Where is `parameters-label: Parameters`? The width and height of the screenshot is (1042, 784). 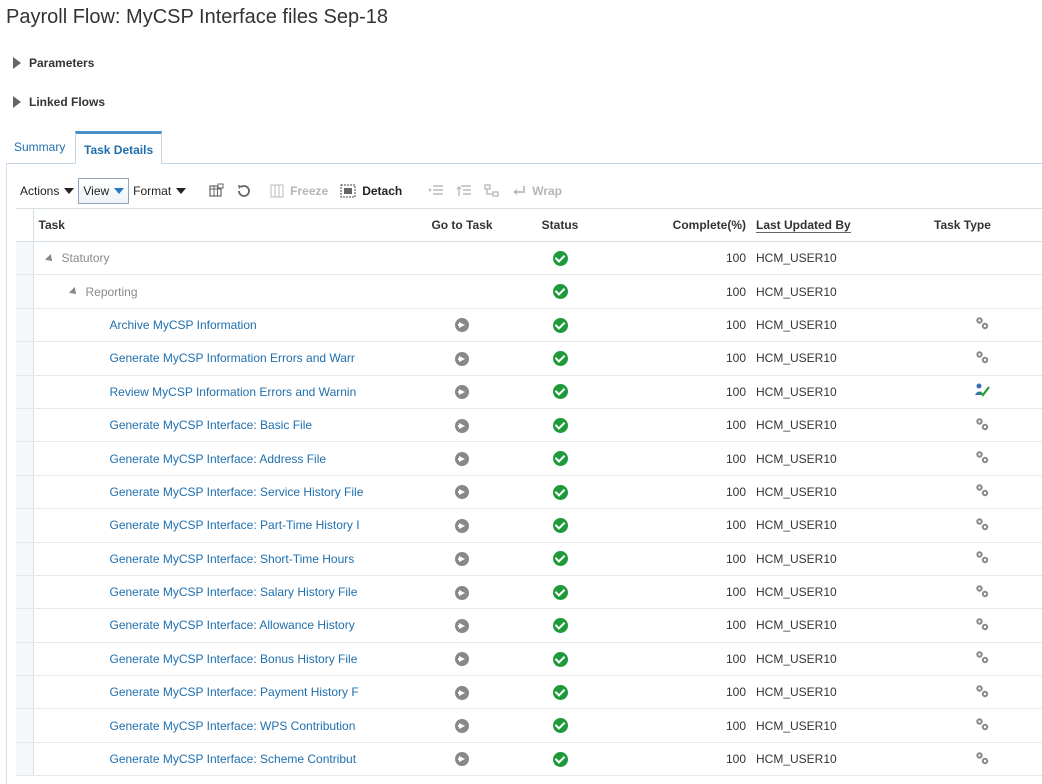 parameters-label: Parameters is located at coordinates (62, 63).